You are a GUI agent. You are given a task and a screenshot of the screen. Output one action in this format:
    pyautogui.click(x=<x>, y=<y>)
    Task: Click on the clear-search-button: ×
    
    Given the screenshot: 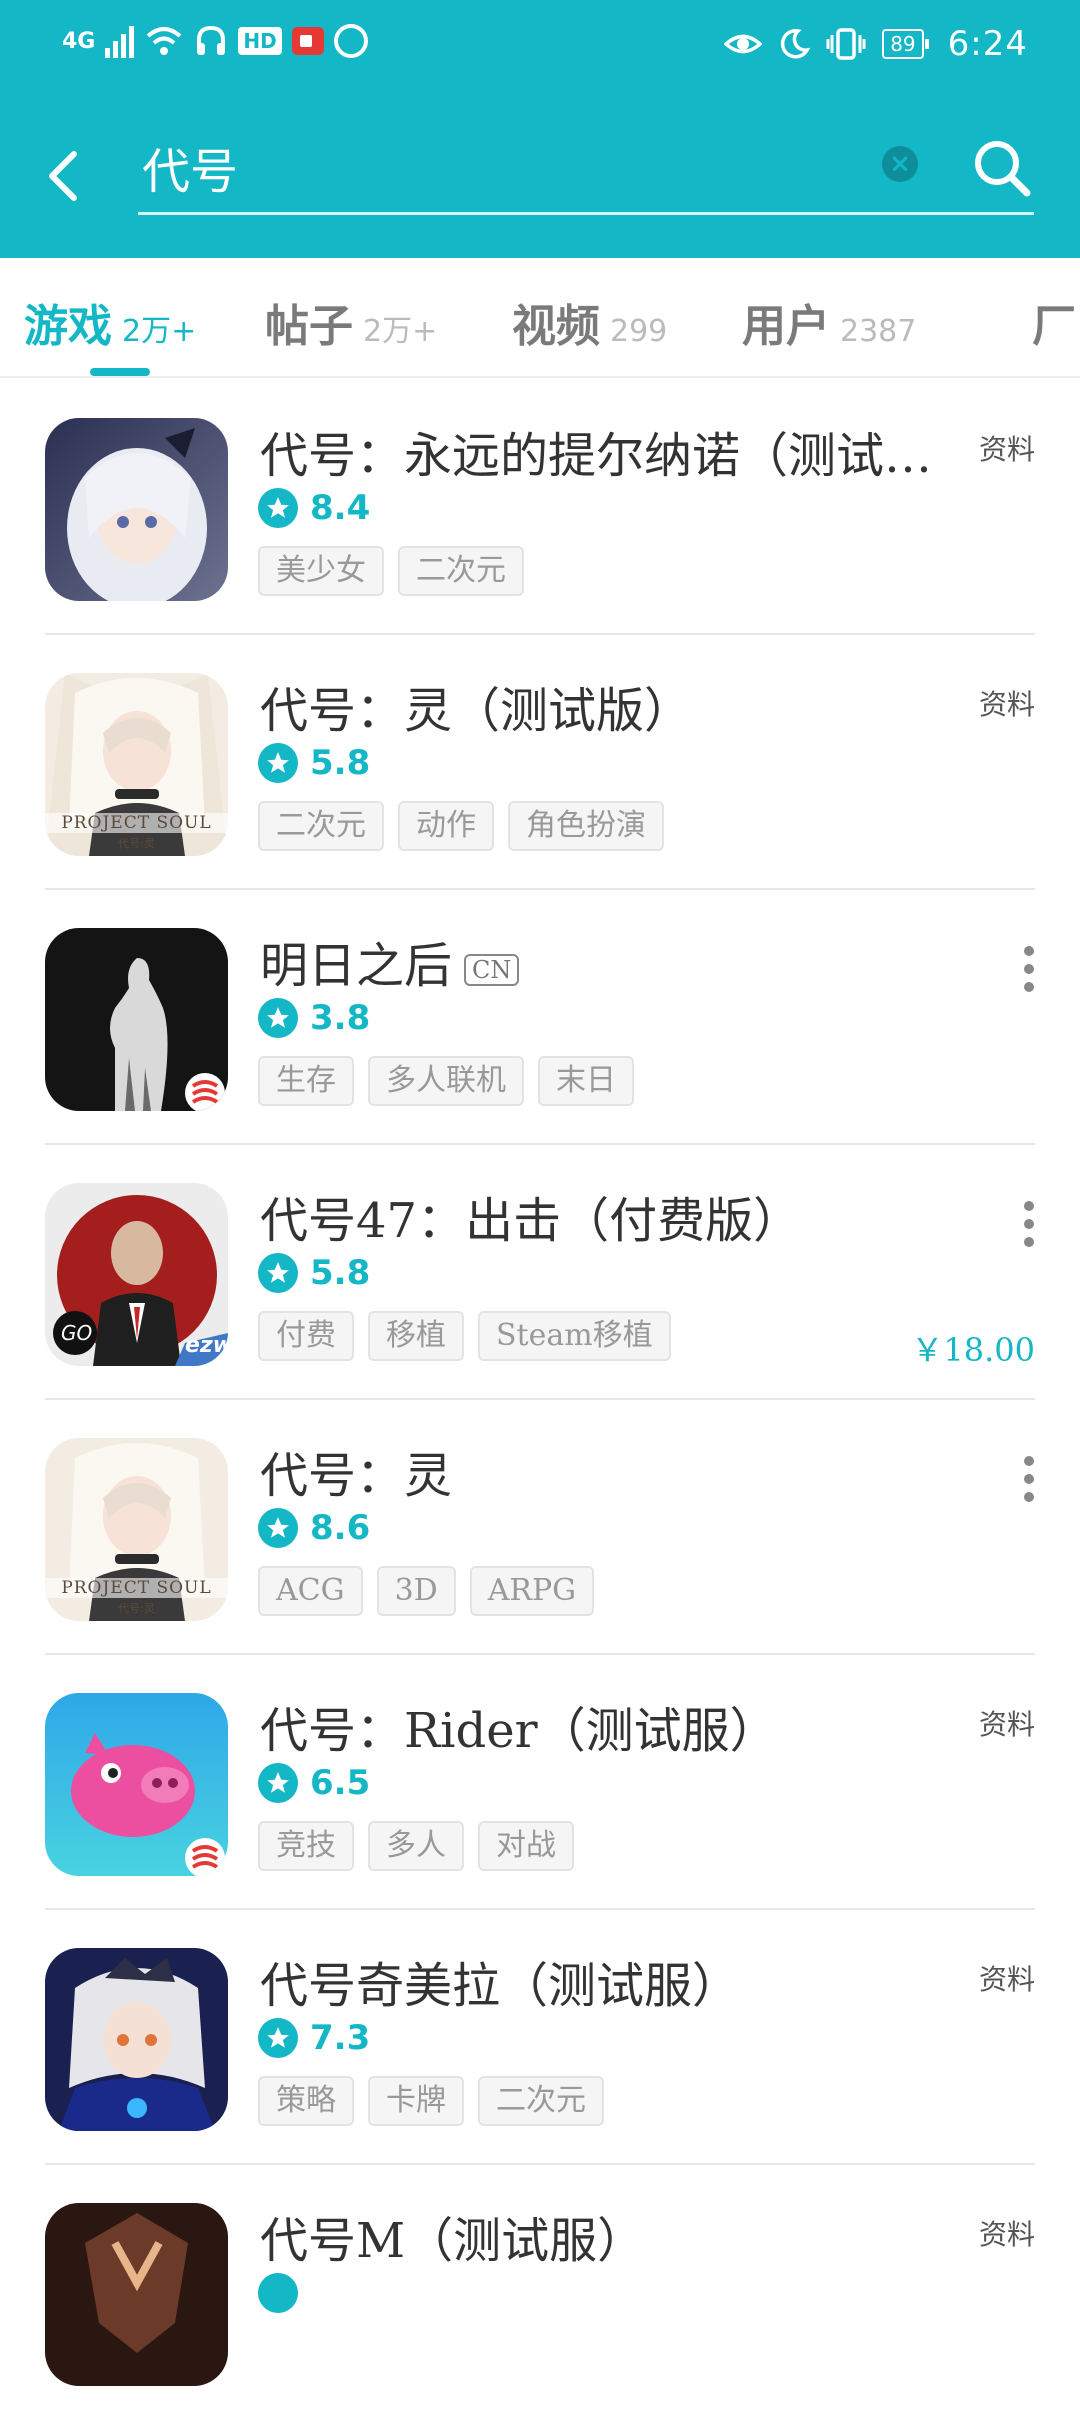 What is the action you would take?
    pyautogui.click(x=900, y=164)
    